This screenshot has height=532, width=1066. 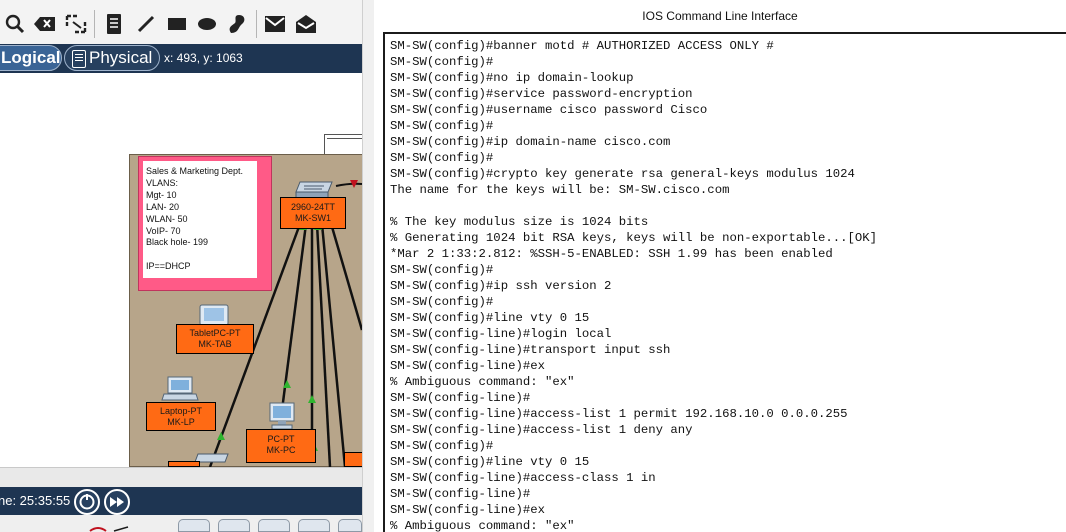 What do you see at coordinates (523, 478) in the screenshot?
I see `cli-line: SM-SW(config-line)#access-class 1 in` at bounding box center [523, 478].